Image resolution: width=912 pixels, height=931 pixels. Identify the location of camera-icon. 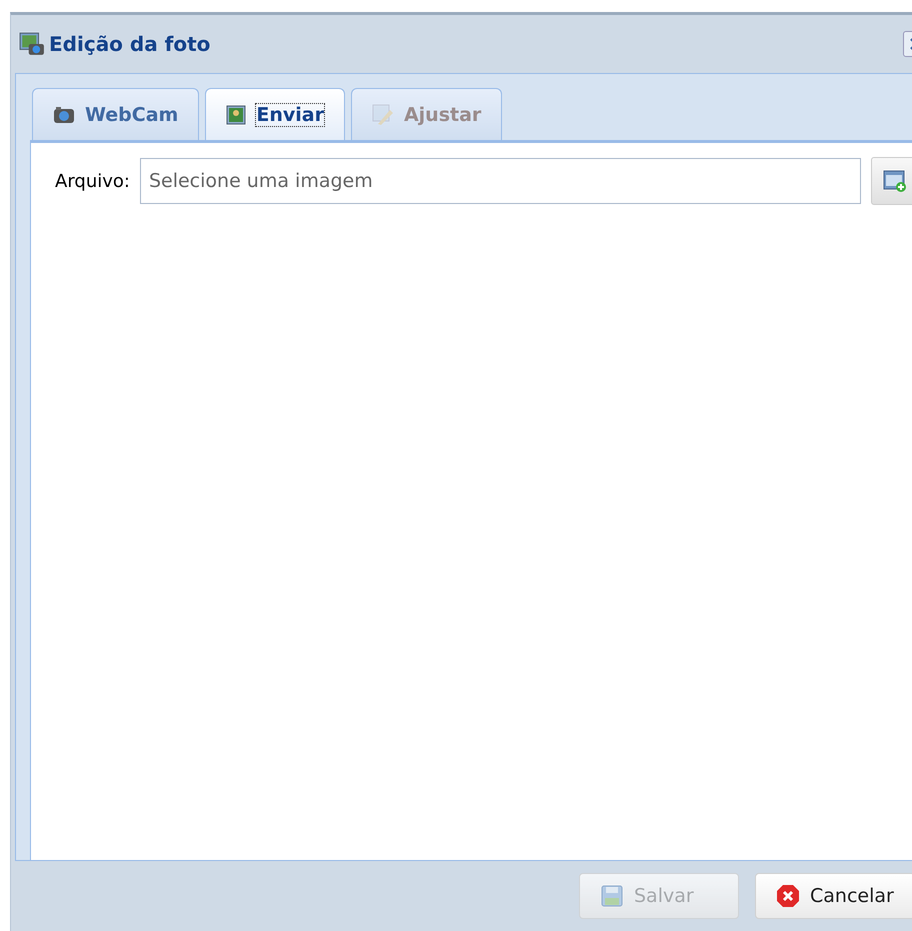
(64, 115).